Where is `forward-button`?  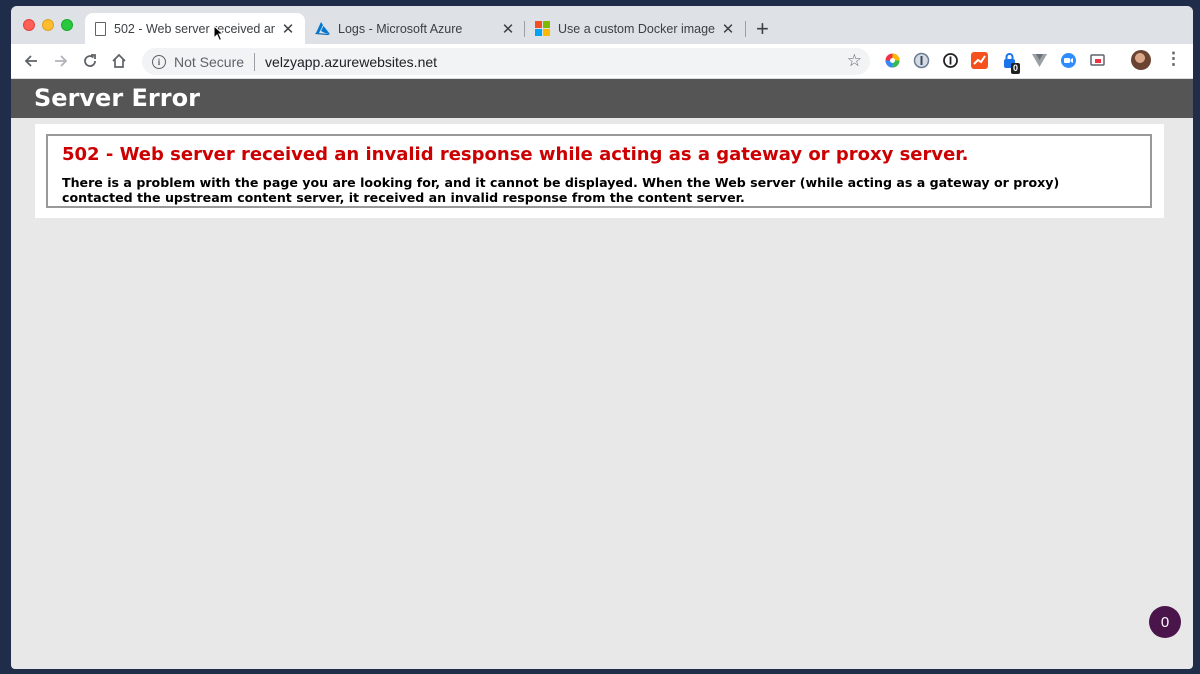 forward-button is located at coordinates (61, 61).